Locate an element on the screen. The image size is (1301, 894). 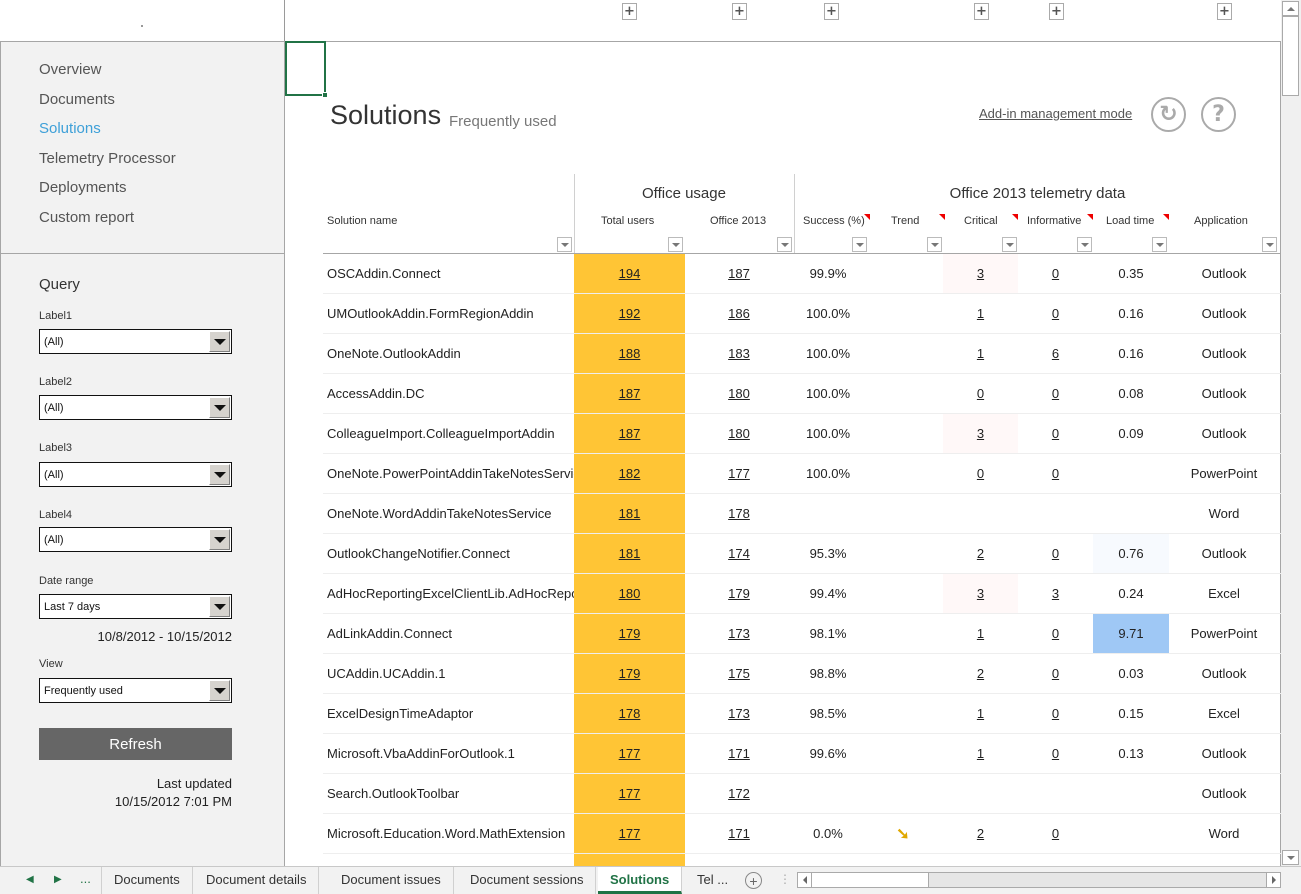
office-2013-cell: 173 is located at coordinates (739, 713).